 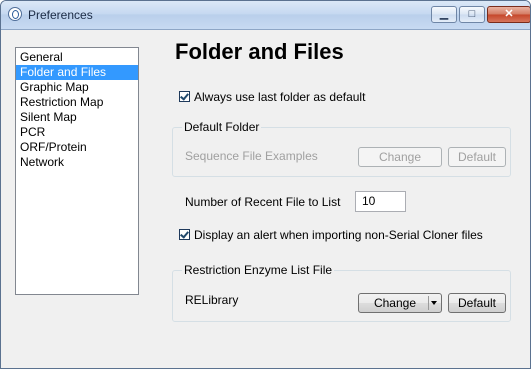 I want to click on default-folder-change-button: Change, so click(x=400, y=157).